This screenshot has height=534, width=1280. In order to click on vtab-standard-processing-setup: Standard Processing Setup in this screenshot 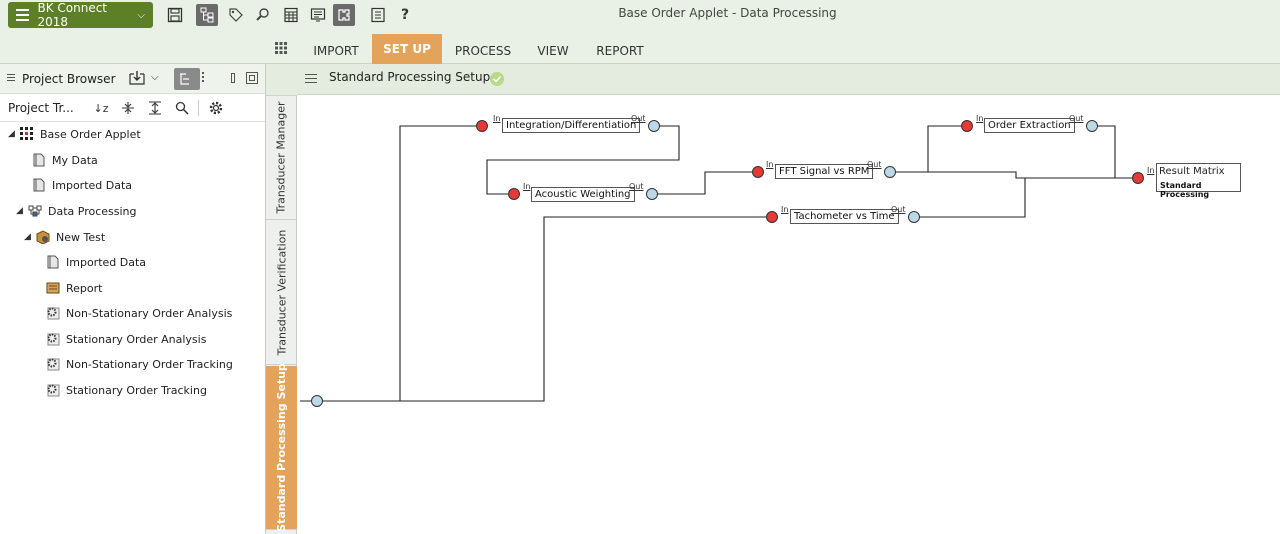, I will do `click(281, 447)`.